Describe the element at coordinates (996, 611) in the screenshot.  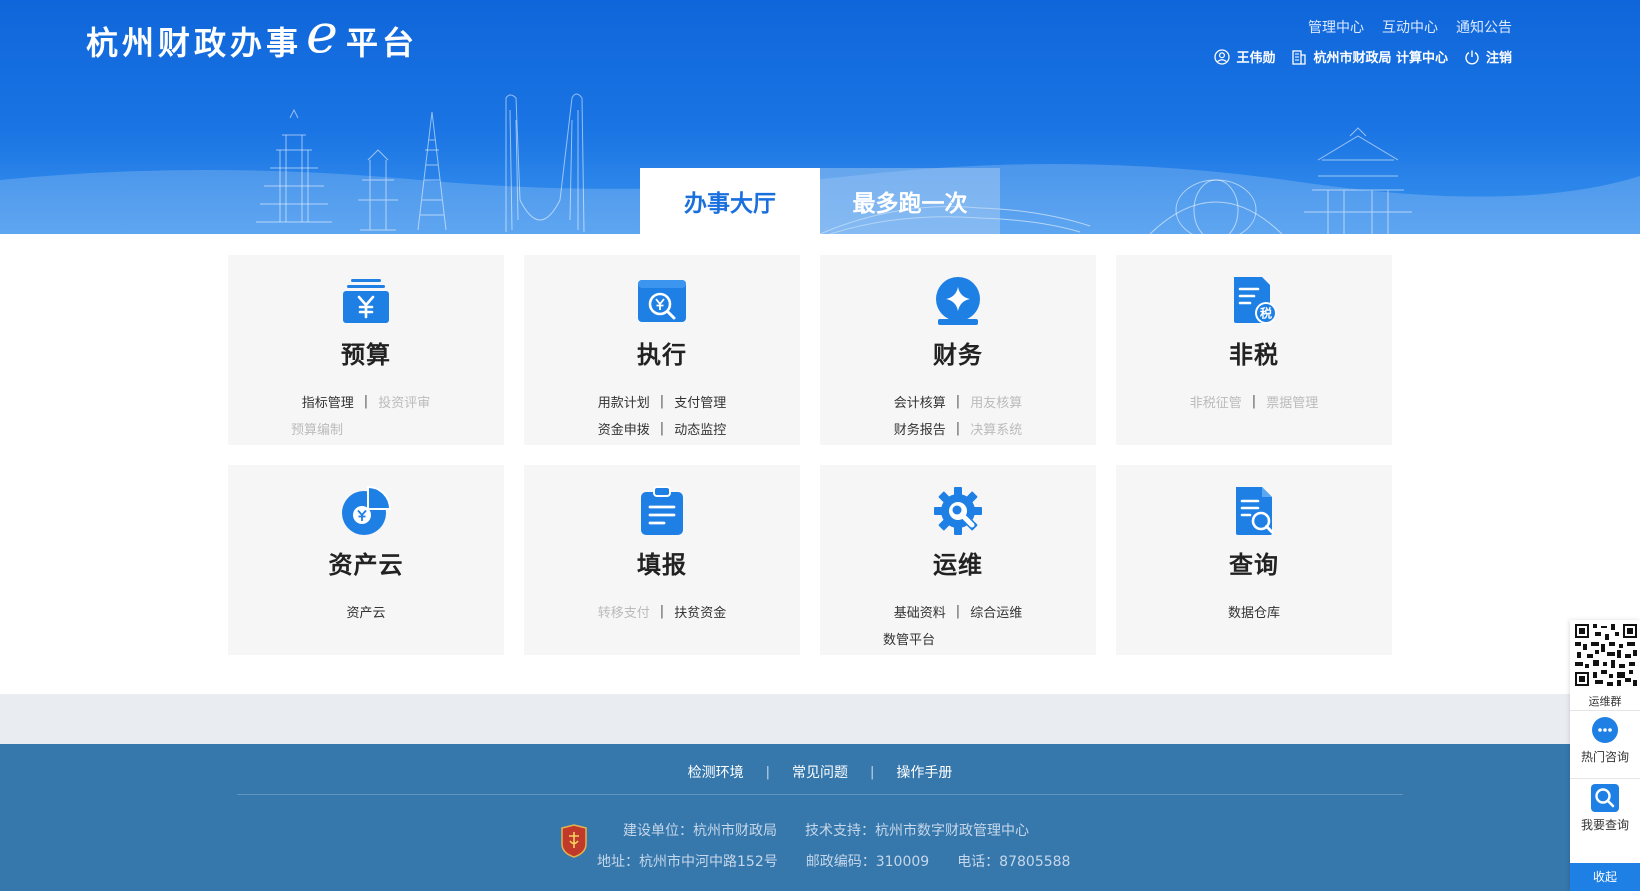
I see `link-integrated-ops: 综合运维` at that location.